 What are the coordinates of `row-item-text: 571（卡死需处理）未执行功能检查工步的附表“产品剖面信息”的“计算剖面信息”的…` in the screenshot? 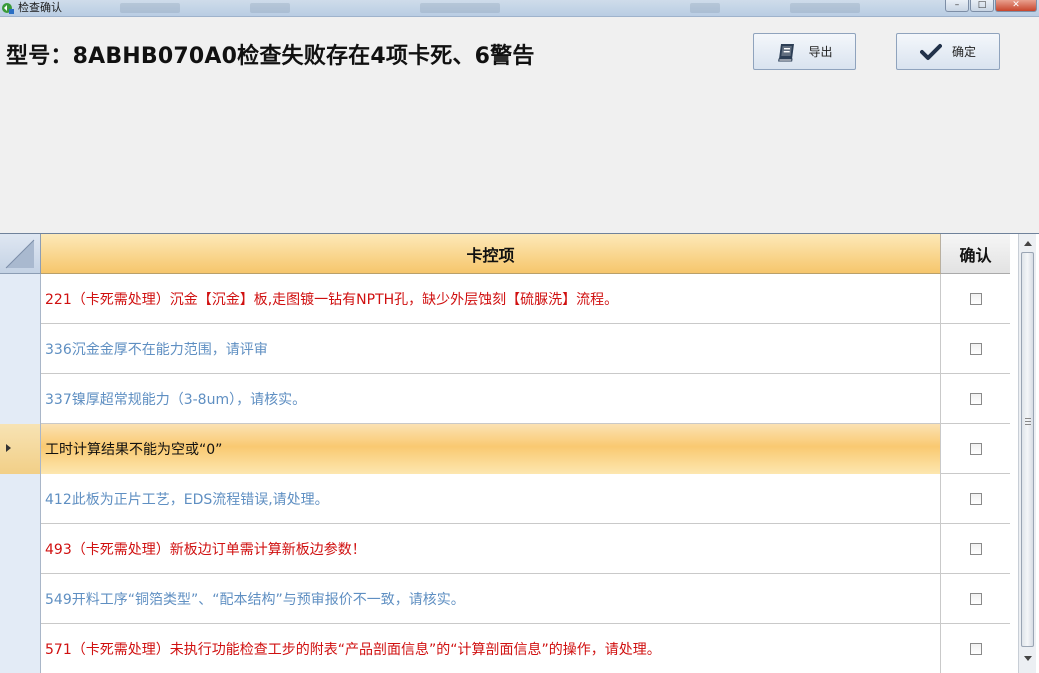 It's located at (491, 648).